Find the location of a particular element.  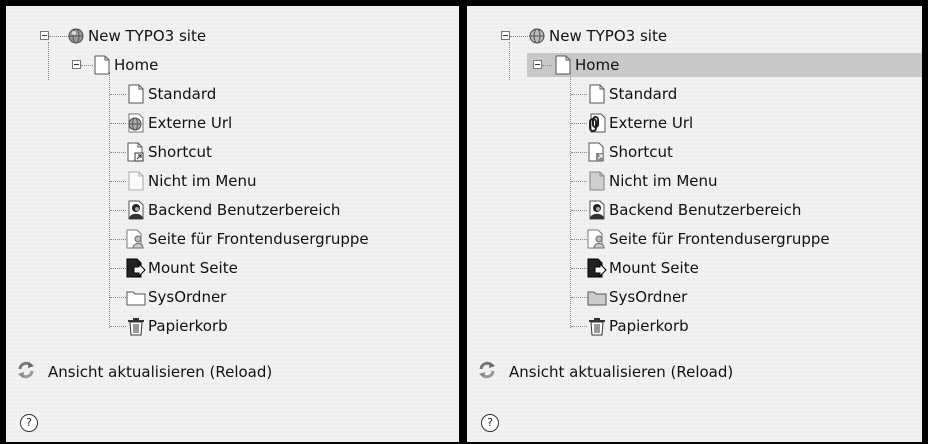

tree-item-home-selected: Home is located at coordinates (724, 65).